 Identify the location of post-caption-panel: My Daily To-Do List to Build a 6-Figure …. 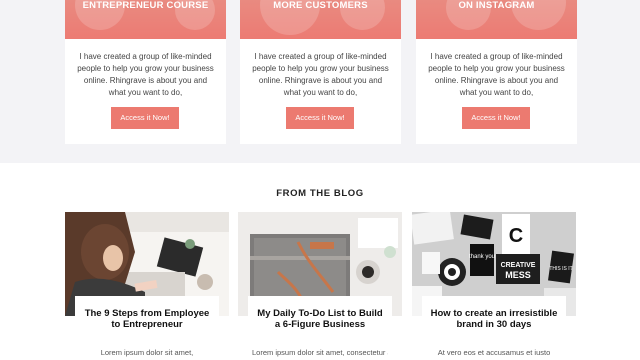
(320, 328).